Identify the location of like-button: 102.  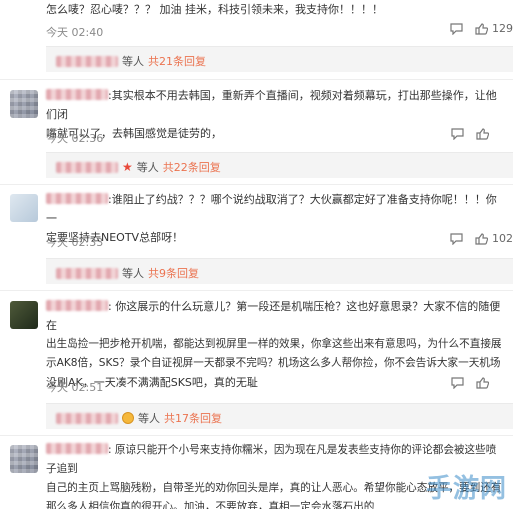
(494, 238).